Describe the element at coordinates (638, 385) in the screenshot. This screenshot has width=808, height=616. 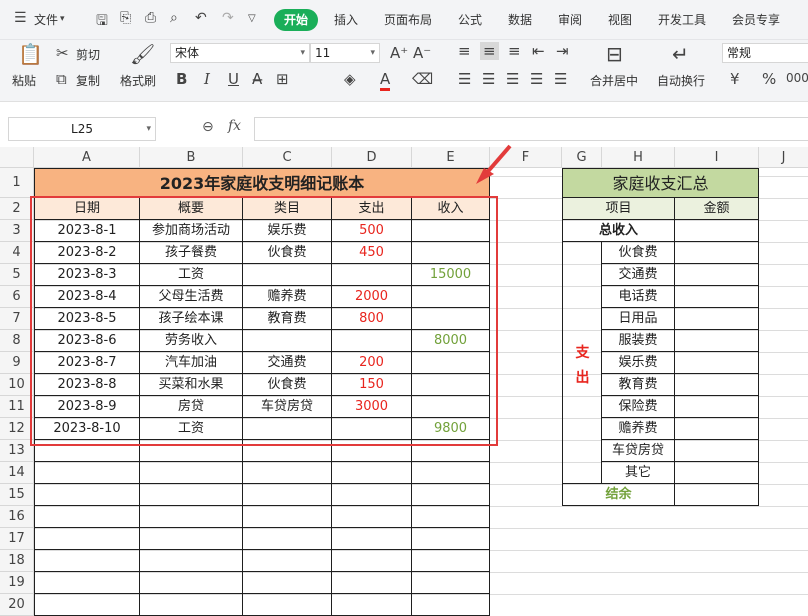
I see `summary-expense-item: 教育费` at that location.